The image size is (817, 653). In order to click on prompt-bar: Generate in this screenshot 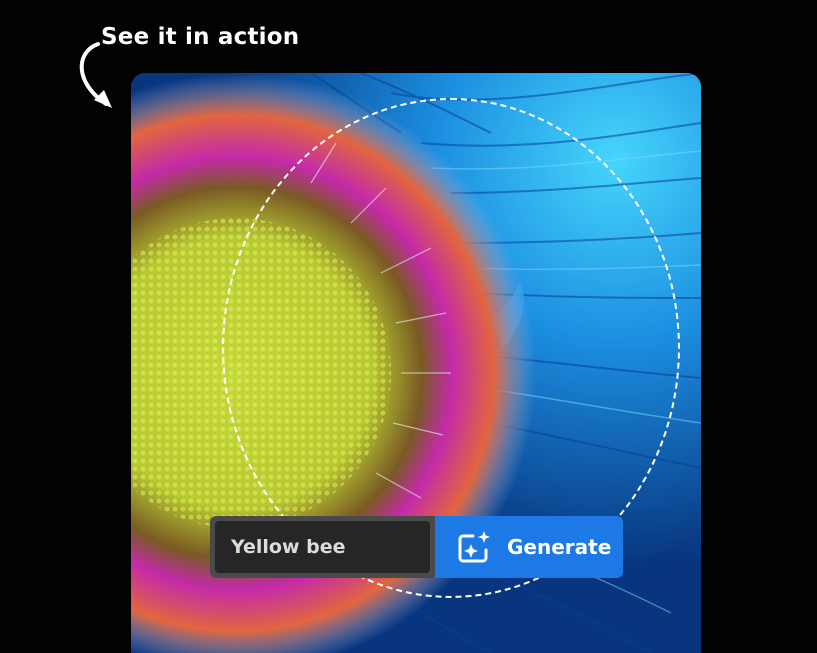, I will do `click(416, 547)`.